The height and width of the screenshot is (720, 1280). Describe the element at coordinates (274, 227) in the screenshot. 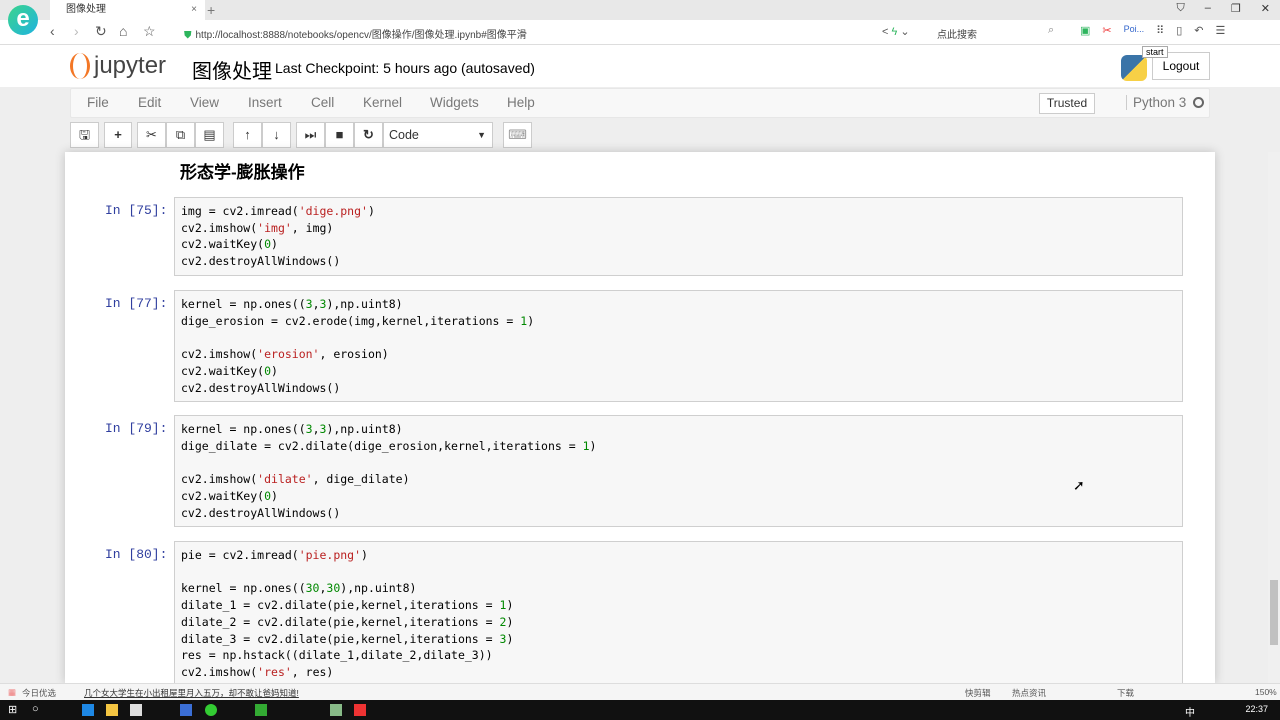

I see `string-literal: 'img'` at that location.